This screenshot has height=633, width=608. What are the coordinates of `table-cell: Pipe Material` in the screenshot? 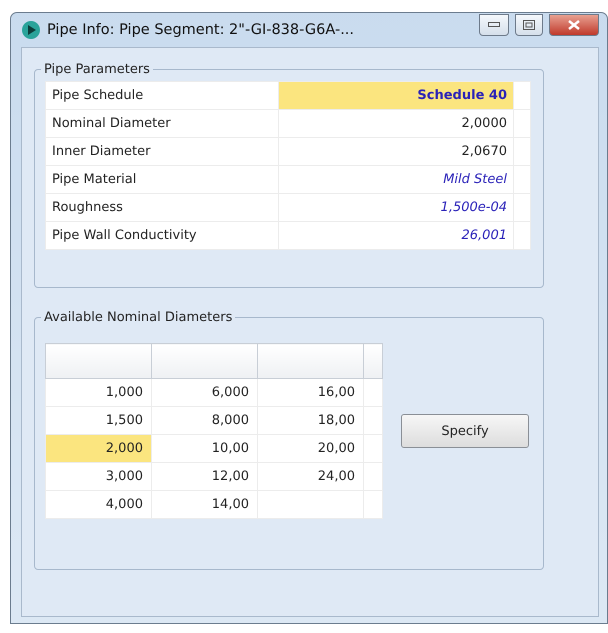 It's located at (162, 180).